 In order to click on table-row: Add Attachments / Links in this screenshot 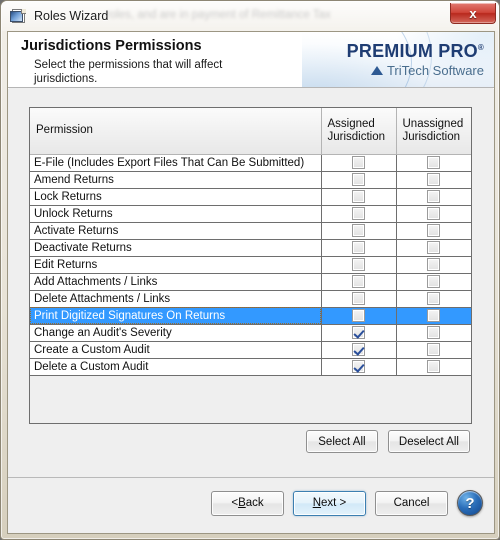, I will do `click(250, 282)`.